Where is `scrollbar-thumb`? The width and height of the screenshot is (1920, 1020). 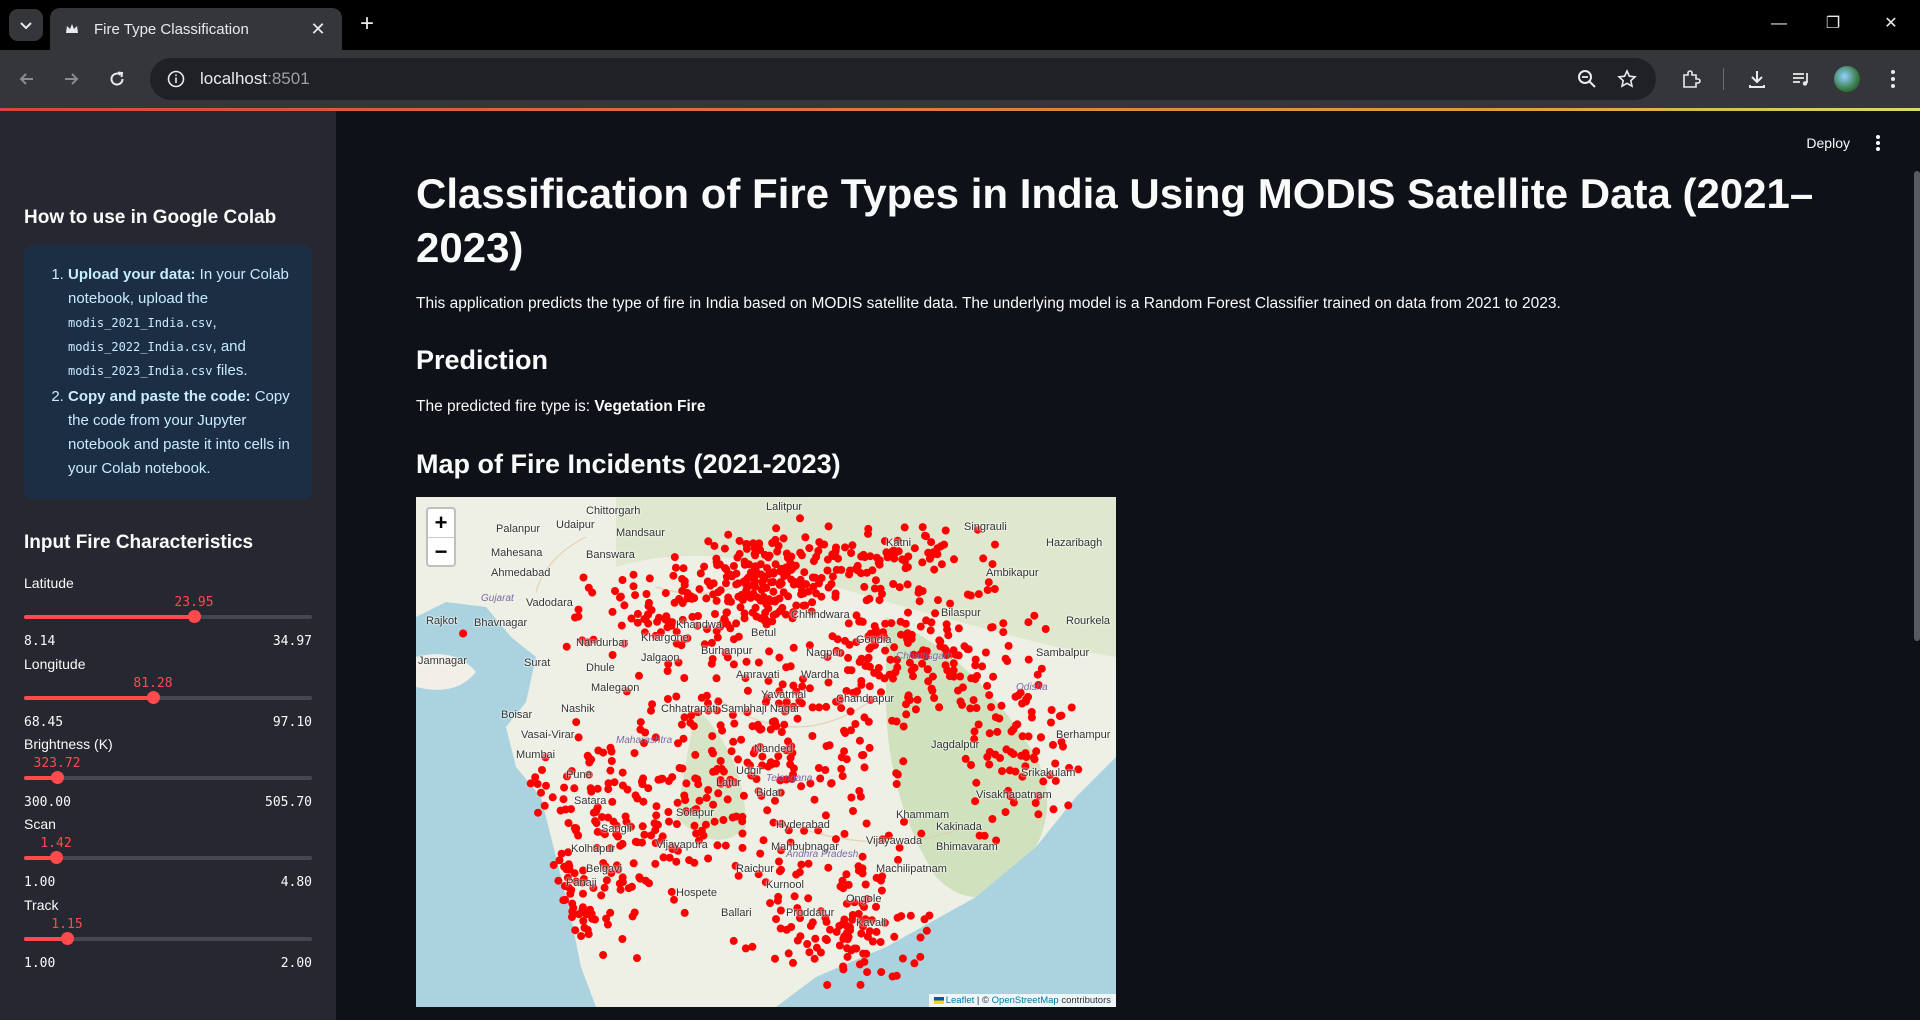 scrollbar-thumb is located at coordinates (1917, 406).